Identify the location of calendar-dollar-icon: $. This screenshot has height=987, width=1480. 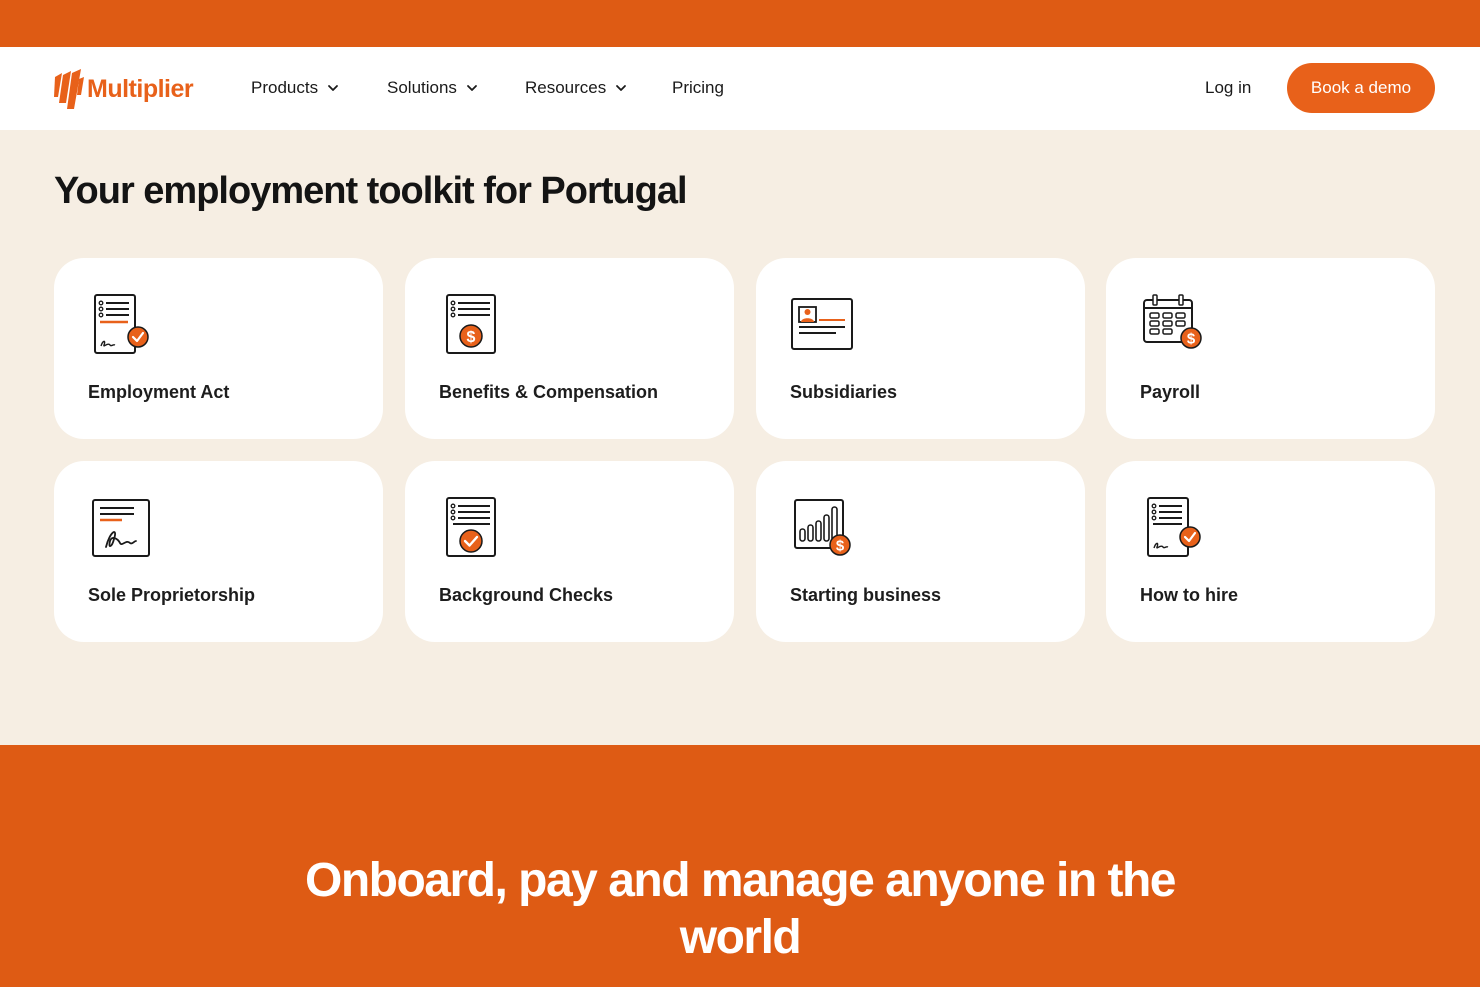
(1172, 321).